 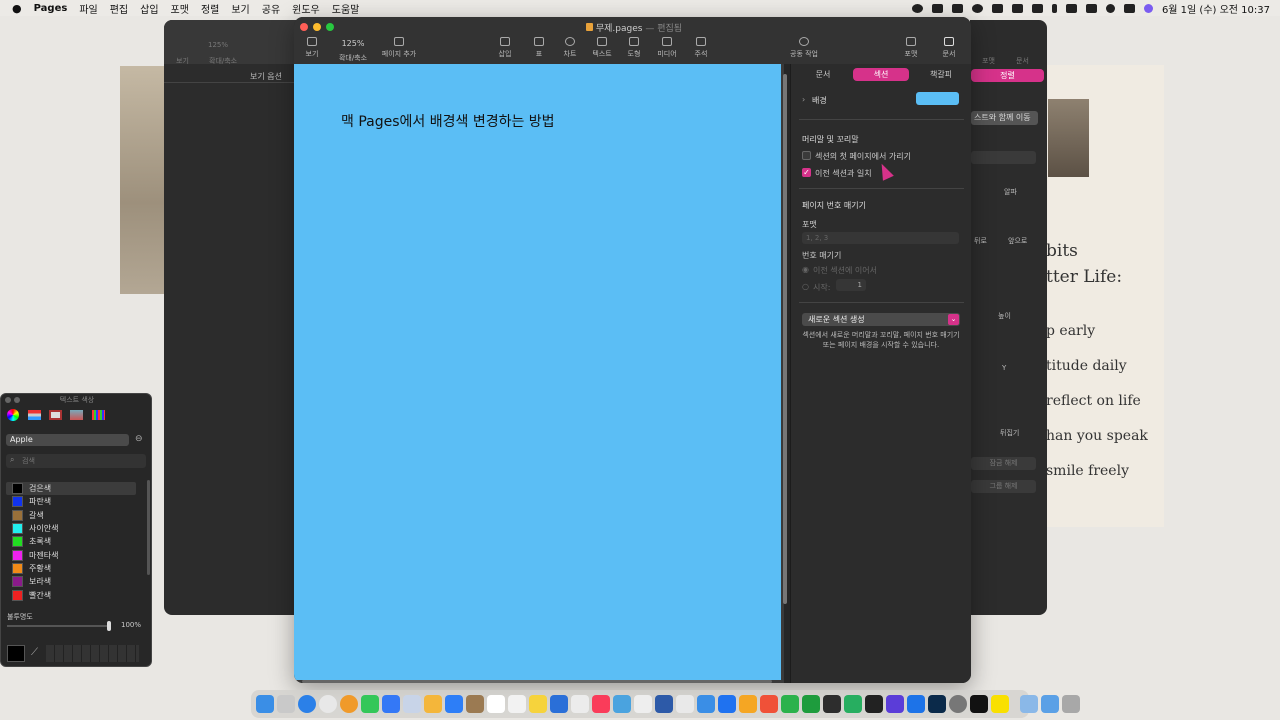 I want to click on background-color-well, so click(x=937, y=98).